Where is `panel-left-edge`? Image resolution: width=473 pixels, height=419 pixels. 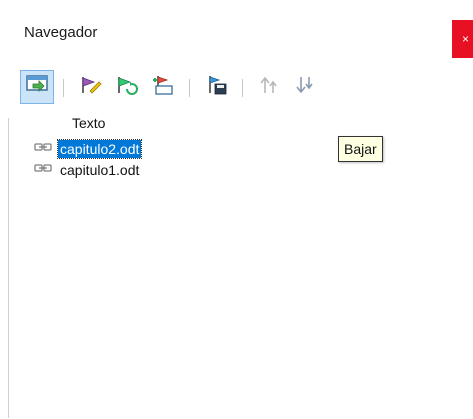
panel-left-edge is located at coordinates (8, 268).